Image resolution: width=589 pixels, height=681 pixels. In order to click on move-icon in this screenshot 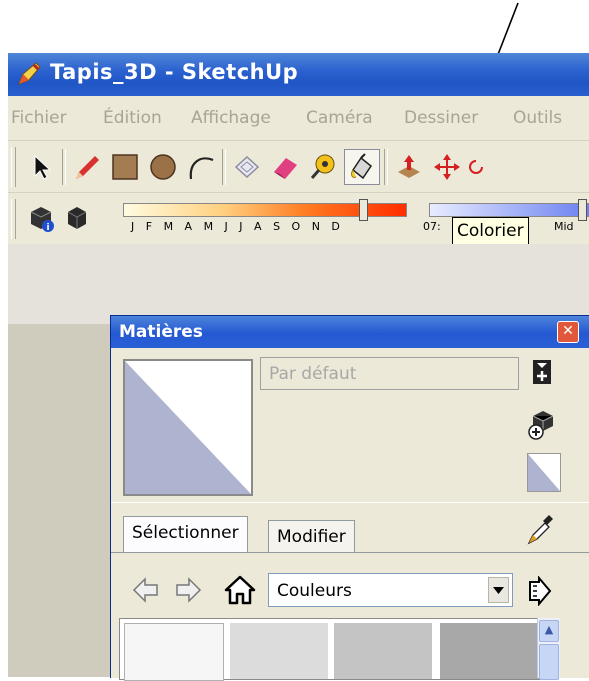, I will do `click(447, 167)`.